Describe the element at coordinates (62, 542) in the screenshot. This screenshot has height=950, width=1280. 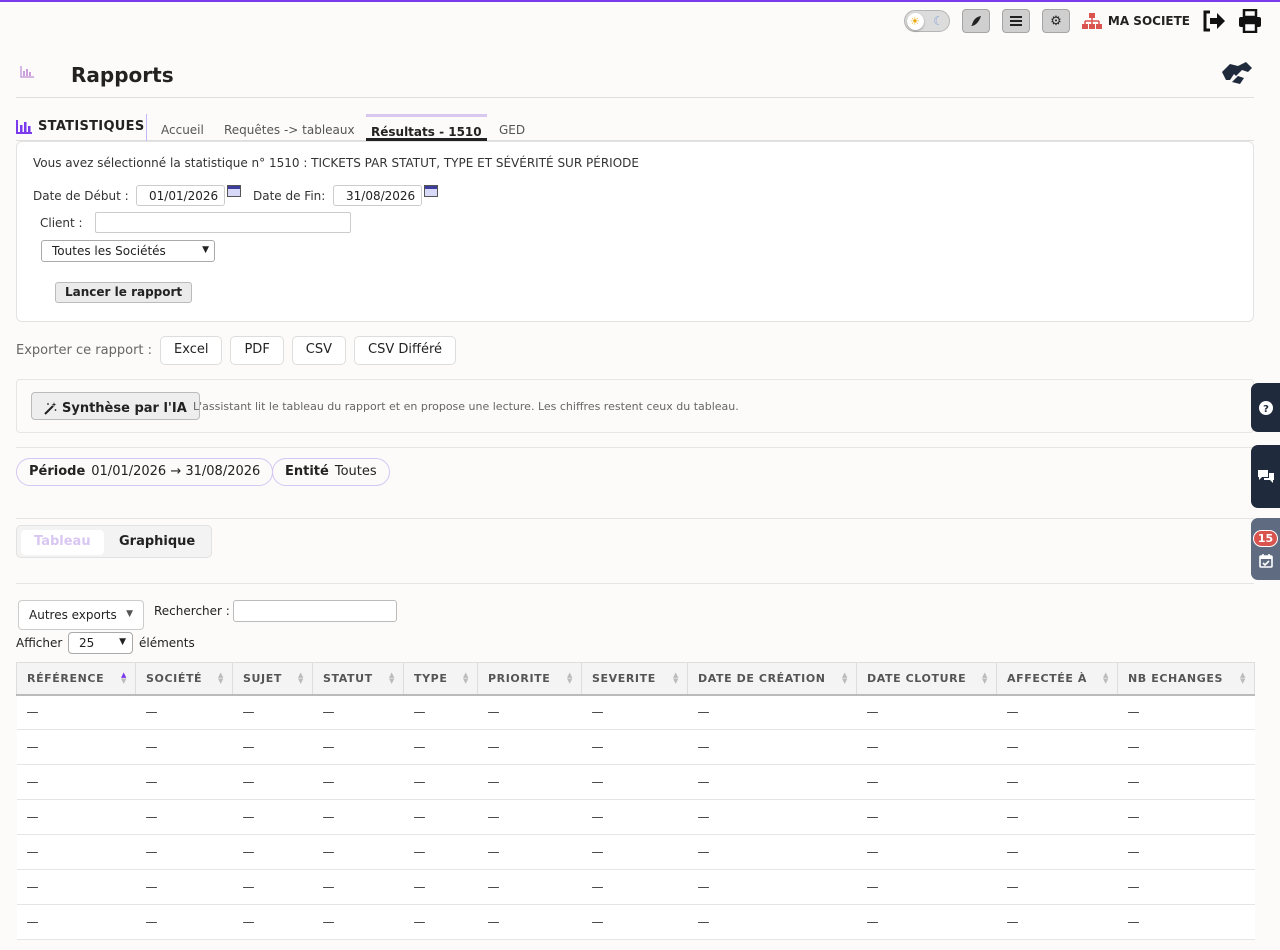
I see `table-view-button: Tableau` at that location.